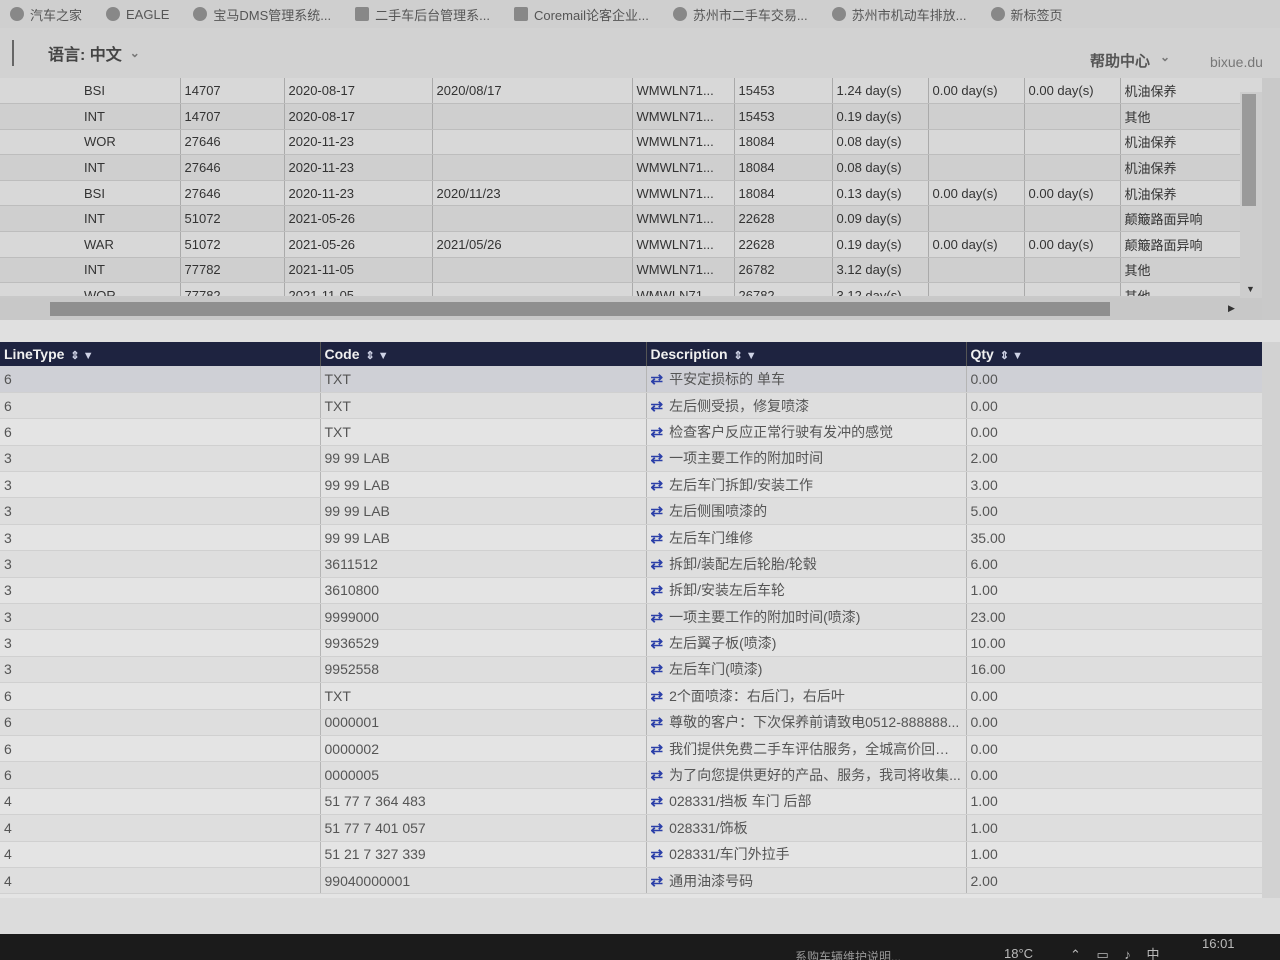 Image resolution: width=1280 pixels, height=960 pixels. What do you see at coordinates (976, 167) in the screenshot?
I see `wait-time-cell` at bounding box center [976, 167].